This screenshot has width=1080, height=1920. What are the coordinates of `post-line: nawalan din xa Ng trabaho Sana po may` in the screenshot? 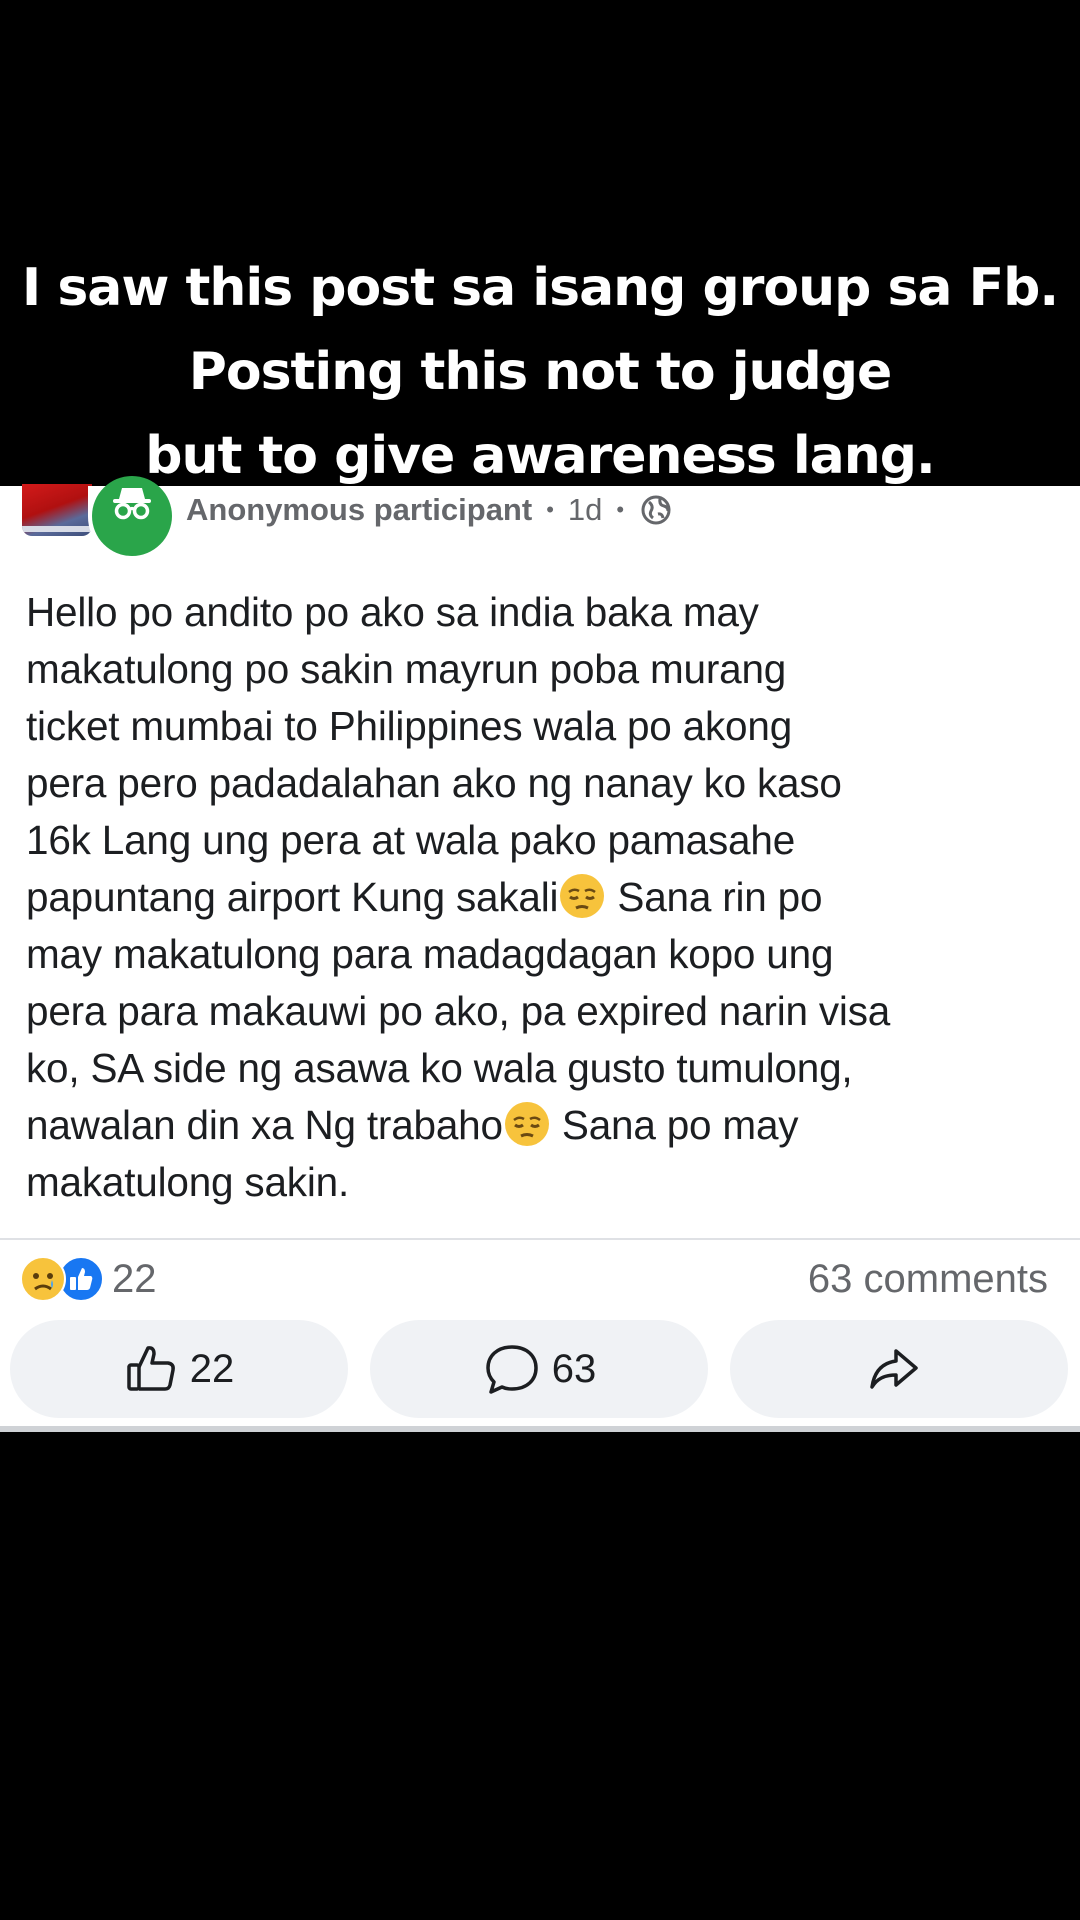 It's located at (412, 1125).